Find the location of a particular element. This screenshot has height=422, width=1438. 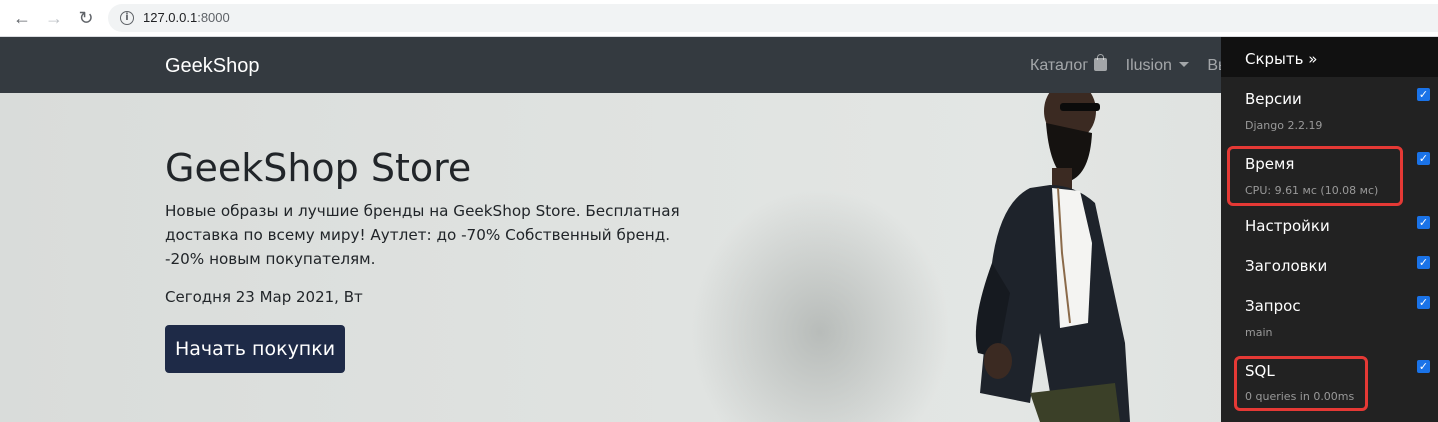

url-host: 127.0.0.1 is located at coordinates (170, 17).